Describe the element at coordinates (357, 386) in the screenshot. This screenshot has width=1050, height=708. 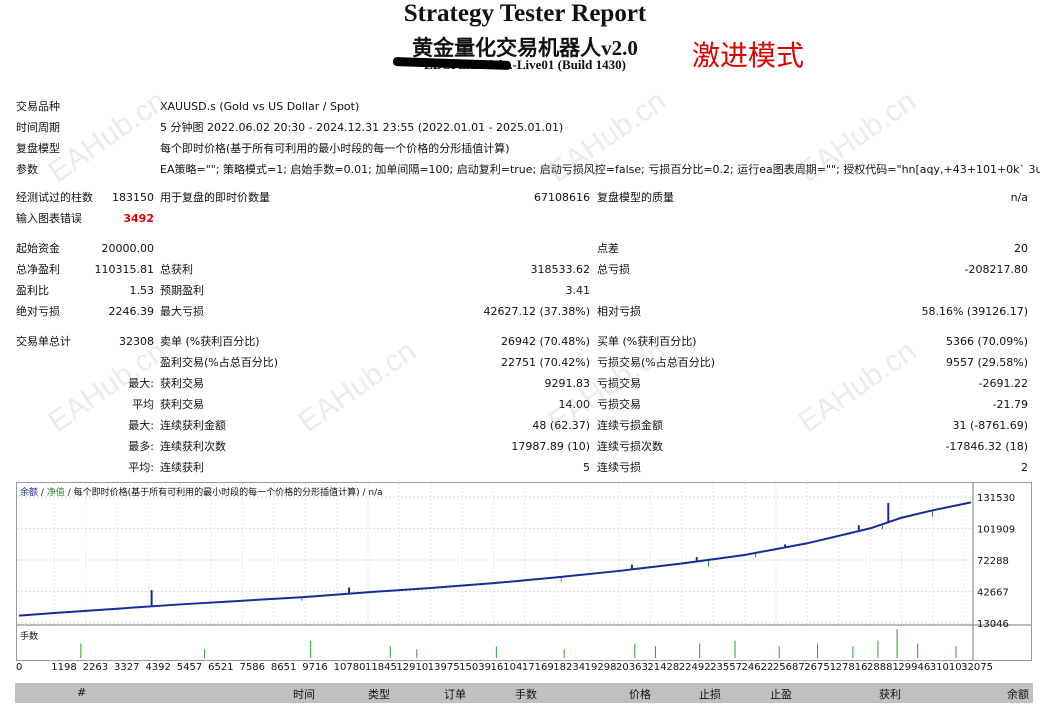
I see `watermark: EAHub.cn` at that location.